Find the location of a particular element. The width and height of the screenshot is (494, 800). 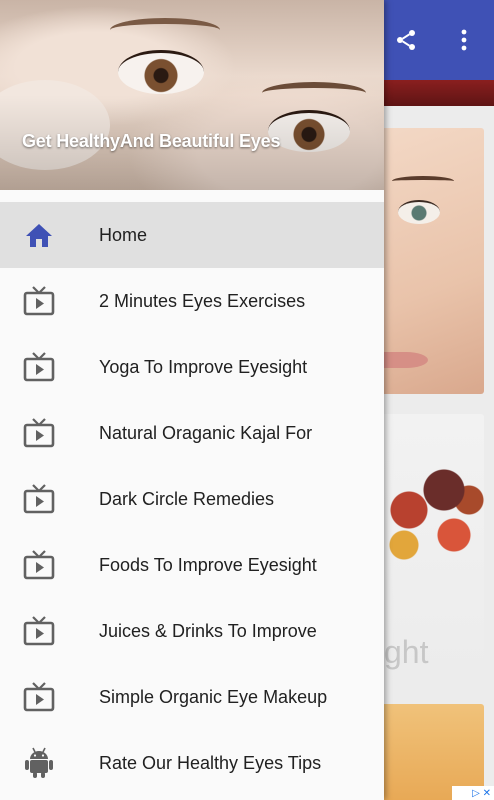

menu-item-label: Yoga To Improve Eyesight is located at coordinates (203, 366).